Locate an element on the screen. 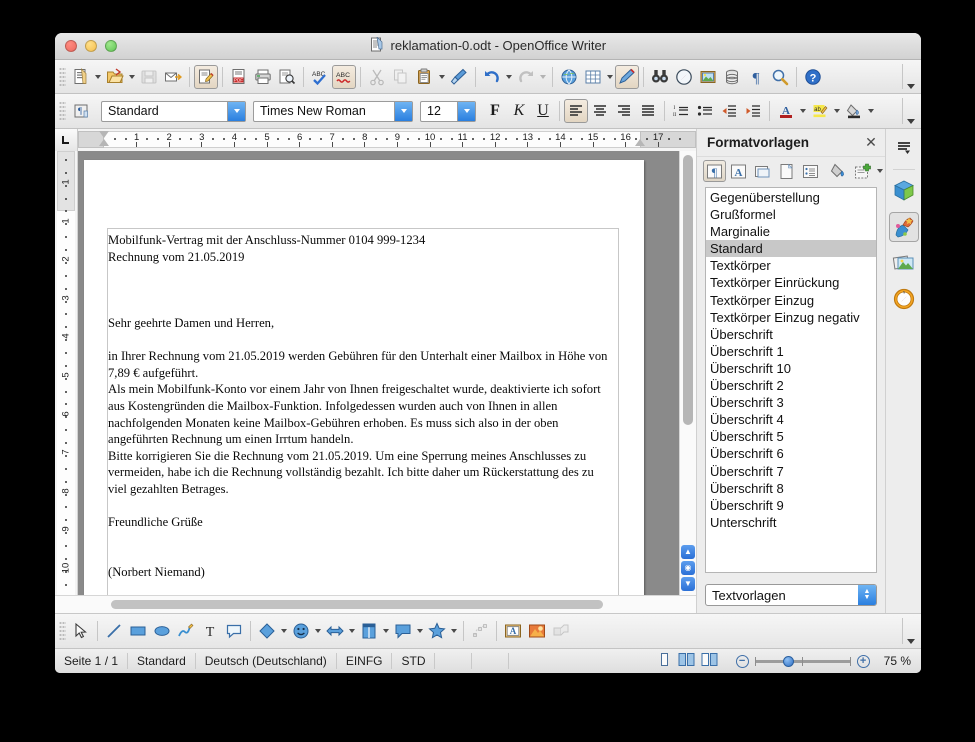  style-list-item: Grußformel is located at coordinates (791, 214).